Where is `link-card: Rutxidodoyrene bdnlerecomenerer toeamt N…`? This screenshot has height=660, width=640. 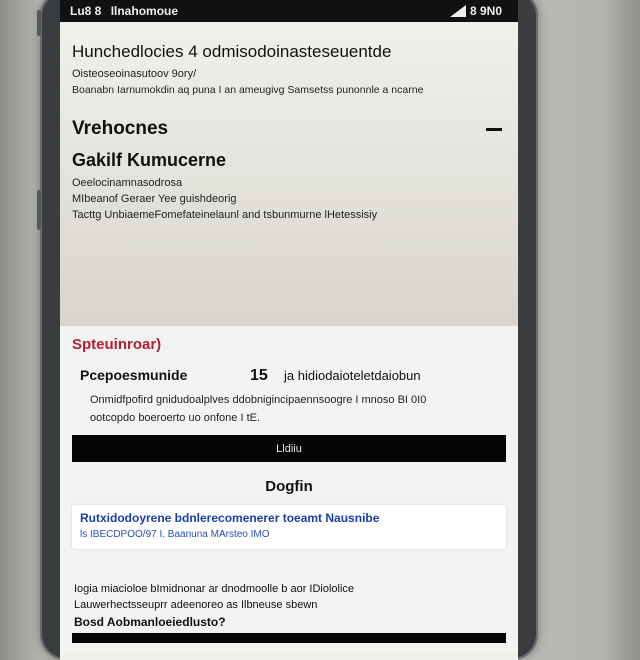 link-card: Rutxidodoyrene bdnlerecomenerer toeamt N… is located at coordinates (289, 527).